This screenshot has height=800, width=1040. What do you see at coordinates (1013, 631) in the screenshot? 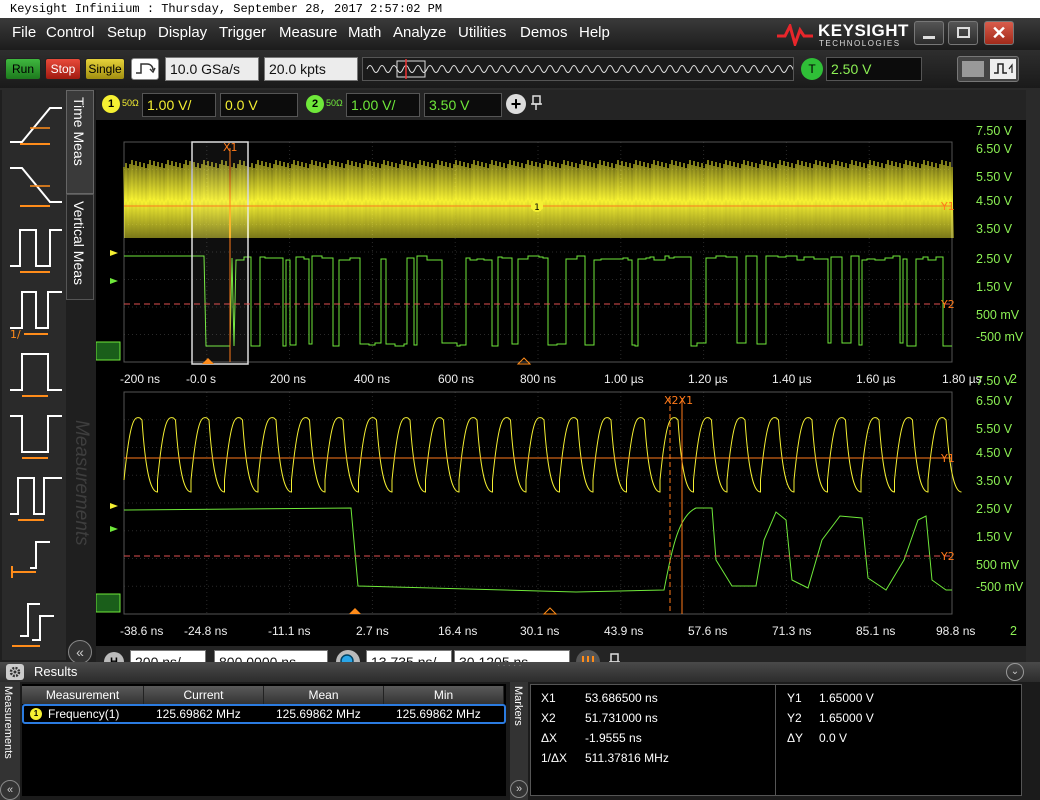
I see `zoom-x-axis-suffix: 2` at bounding box center [1013, 631].